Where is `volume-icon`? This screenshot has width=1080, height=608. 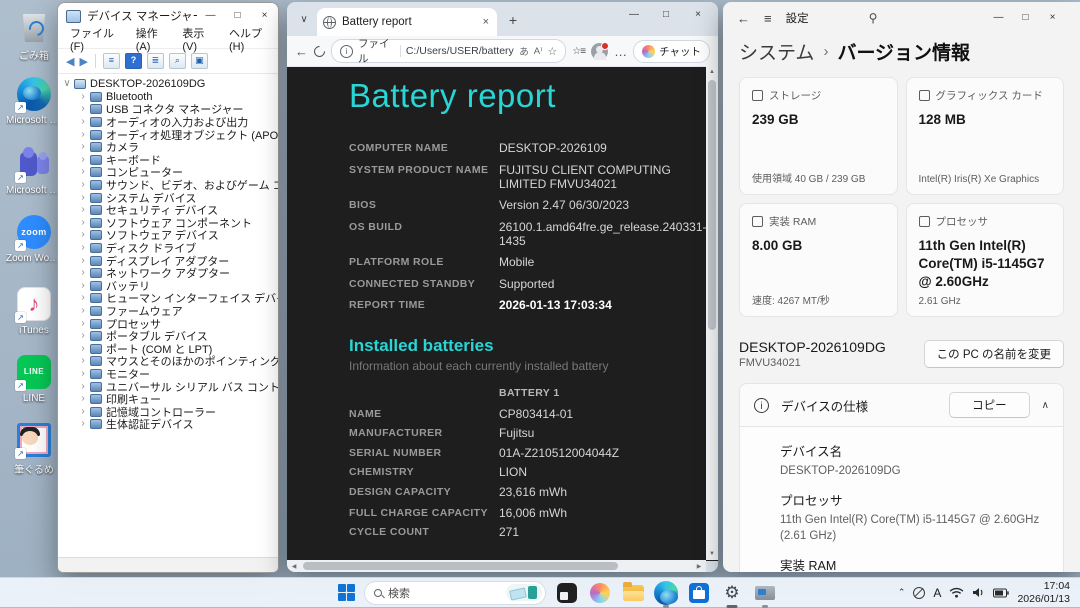
volume-icon is located at coordinates (978, 592).